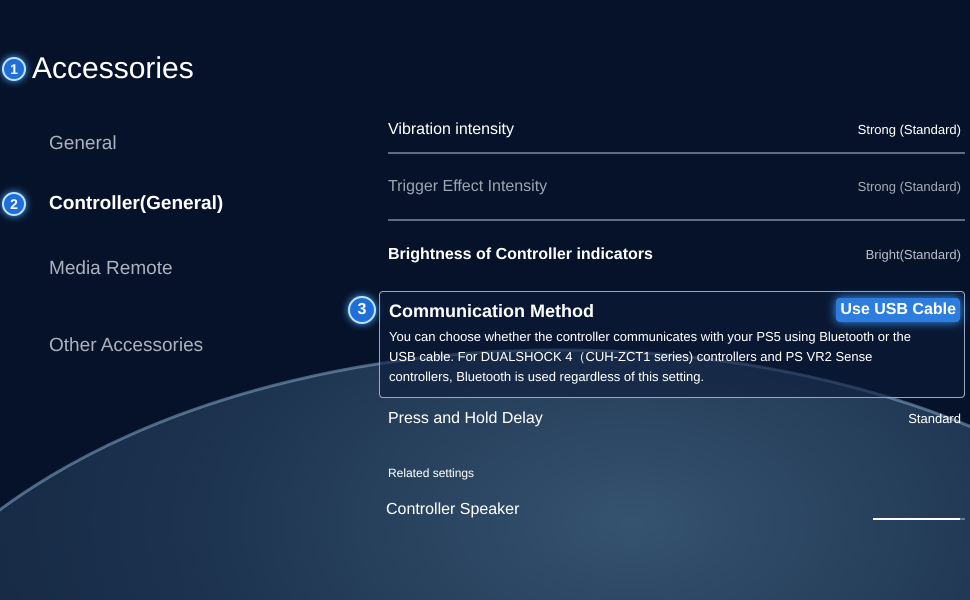 The image size is (970, 600). I want to click on setting-value: Bright(Standard), so click(913, 255).